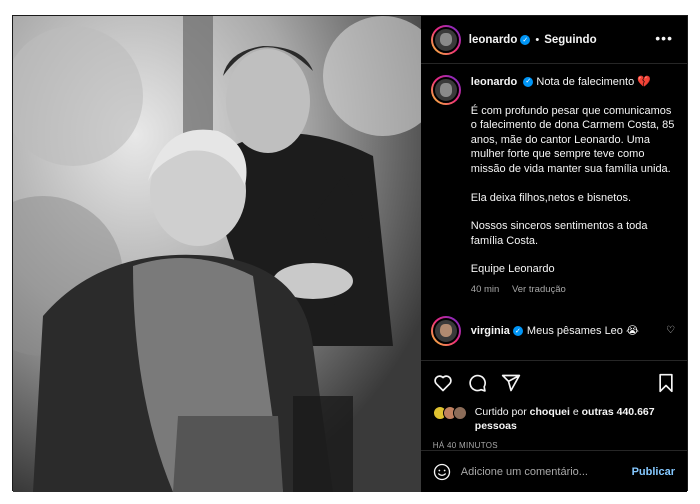 The width and height of the screenshot is (700, 504). What do you see at coordinates (550, 412) in the screenshot?
I see `first-liker-link: choquei` at bounding box center [550, 412].